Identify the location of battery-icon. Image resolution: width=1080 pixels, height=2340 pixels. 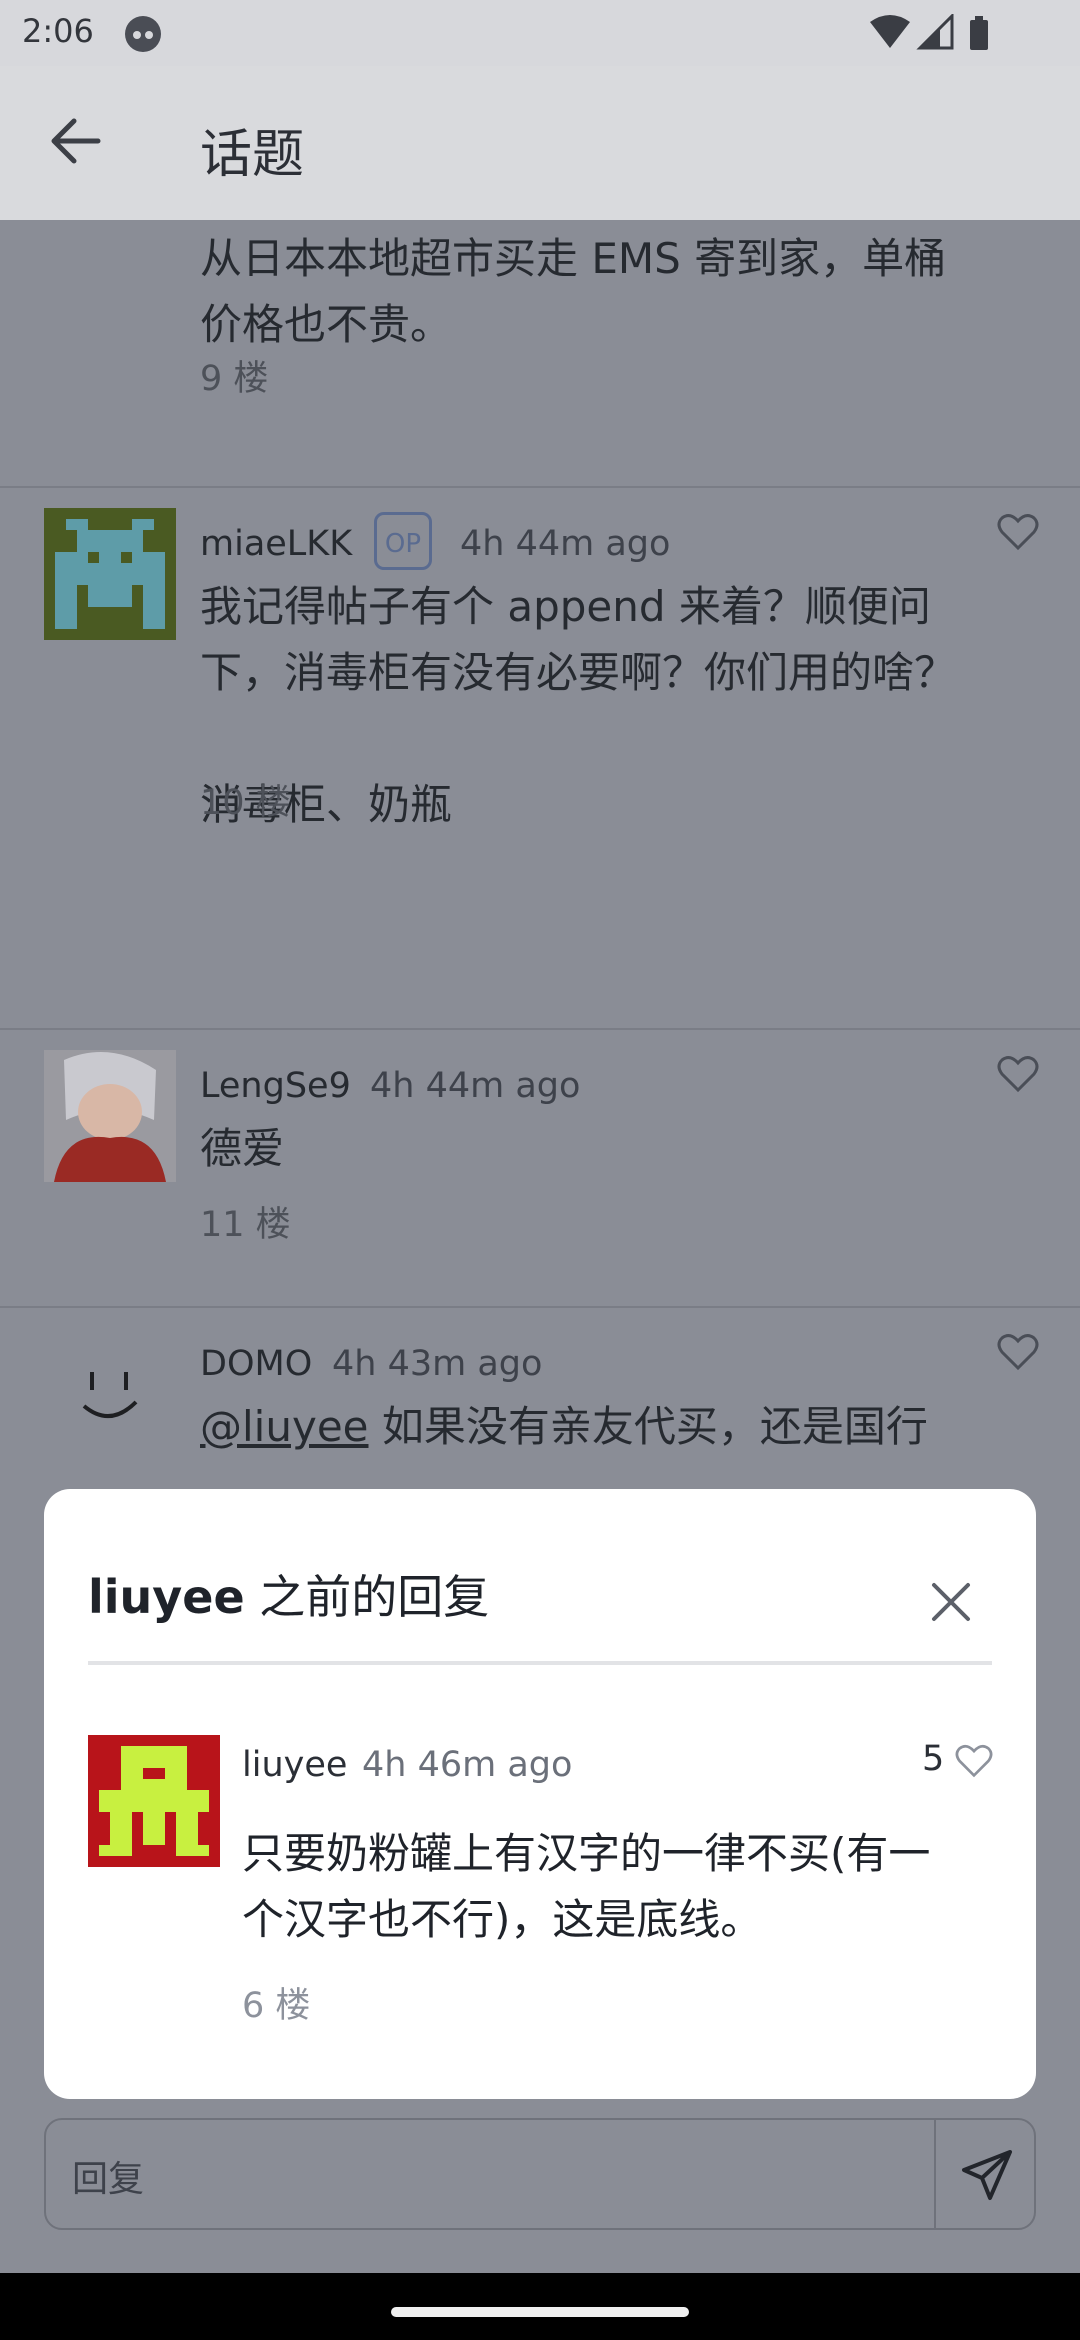
(979, 33).